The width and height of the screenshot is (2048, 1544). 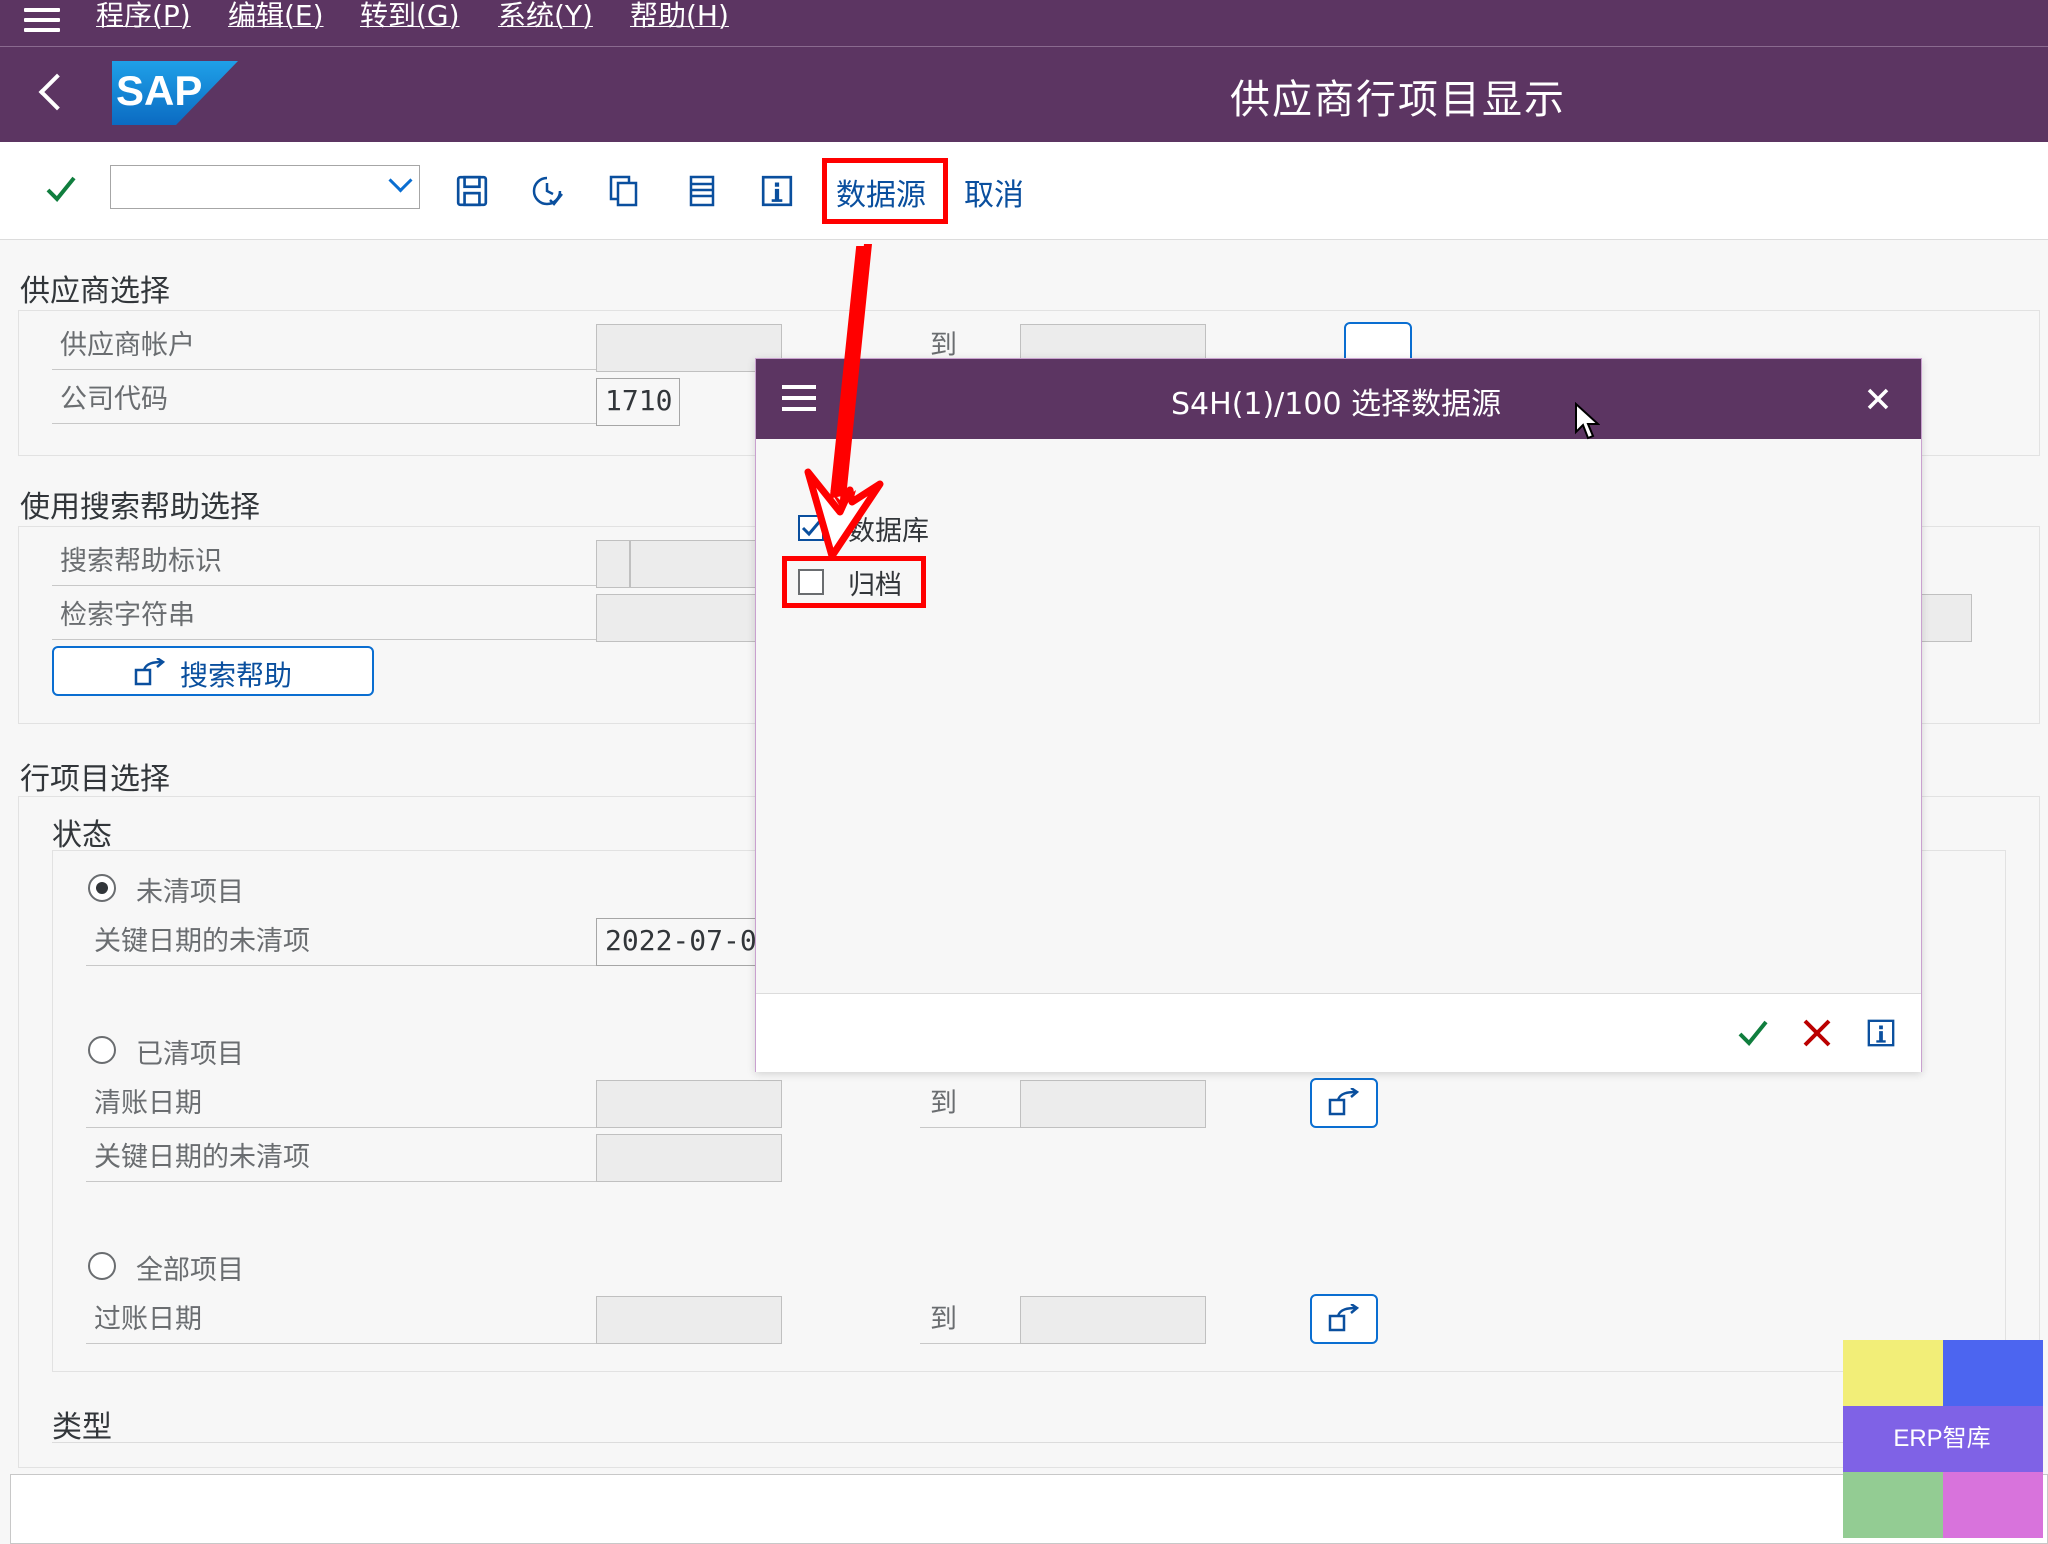 I want to click on open-key-date-input: 2022-07-0, so click(x=676, y=942).